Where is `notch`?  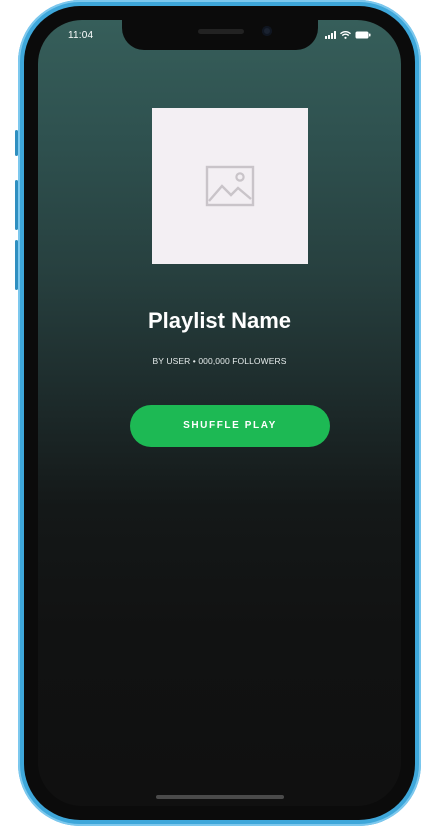
notch is located at coordinates (219, 35).